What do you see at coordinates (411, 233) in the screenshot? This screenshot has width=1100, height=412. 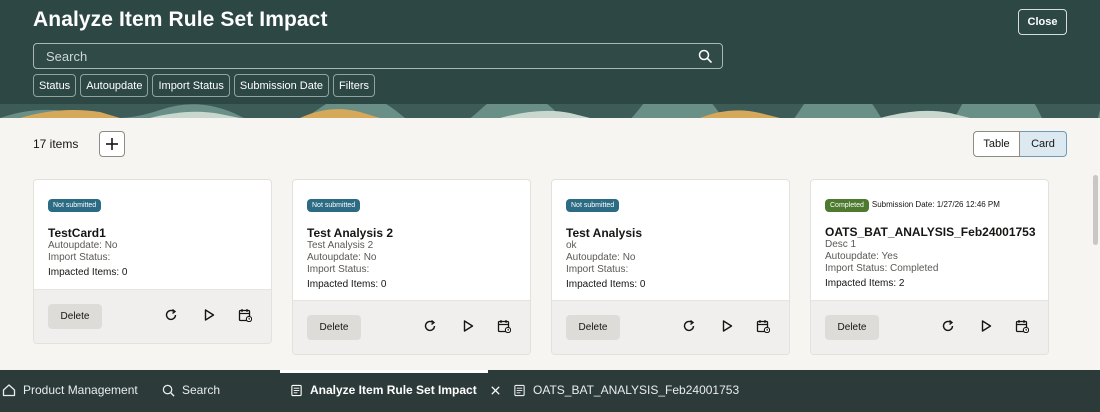 I see `card-title: Test Analysis 2` at bounding box center [411, 233].